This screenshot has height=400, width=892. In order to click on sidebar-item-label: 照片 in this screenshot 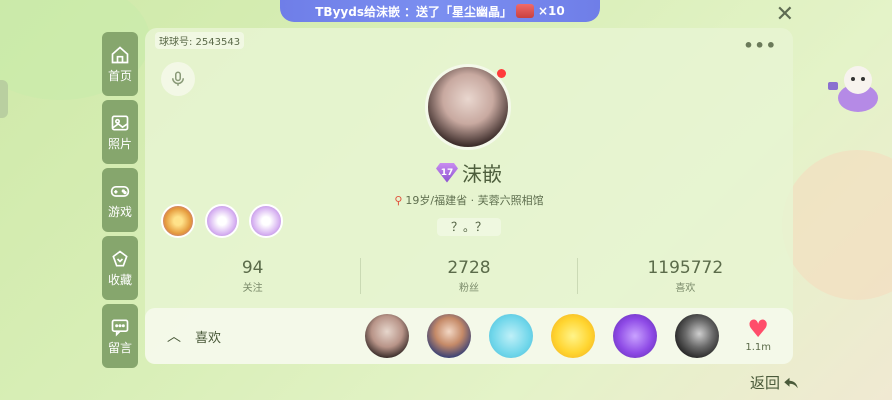, I will do `click(119, 143)`.